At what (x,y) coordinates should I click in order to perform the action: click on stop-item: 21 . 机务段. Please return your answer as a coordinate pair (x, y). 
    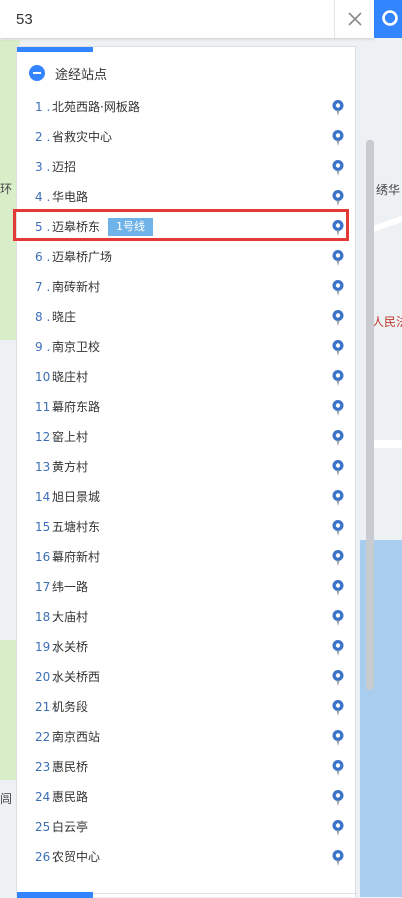
    Looking at the image, I should click on (187, 707).